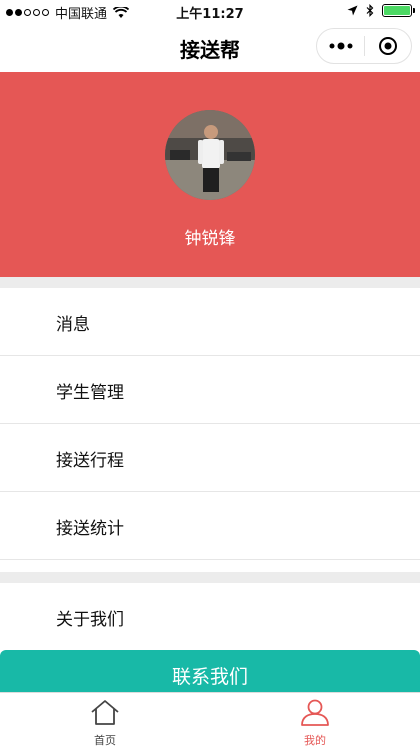 This screenshot has width=420, height=748. What do you see at coordinates (105, 712) in the screenshot?
I see `home-icon` at bounding box center [105, 712].